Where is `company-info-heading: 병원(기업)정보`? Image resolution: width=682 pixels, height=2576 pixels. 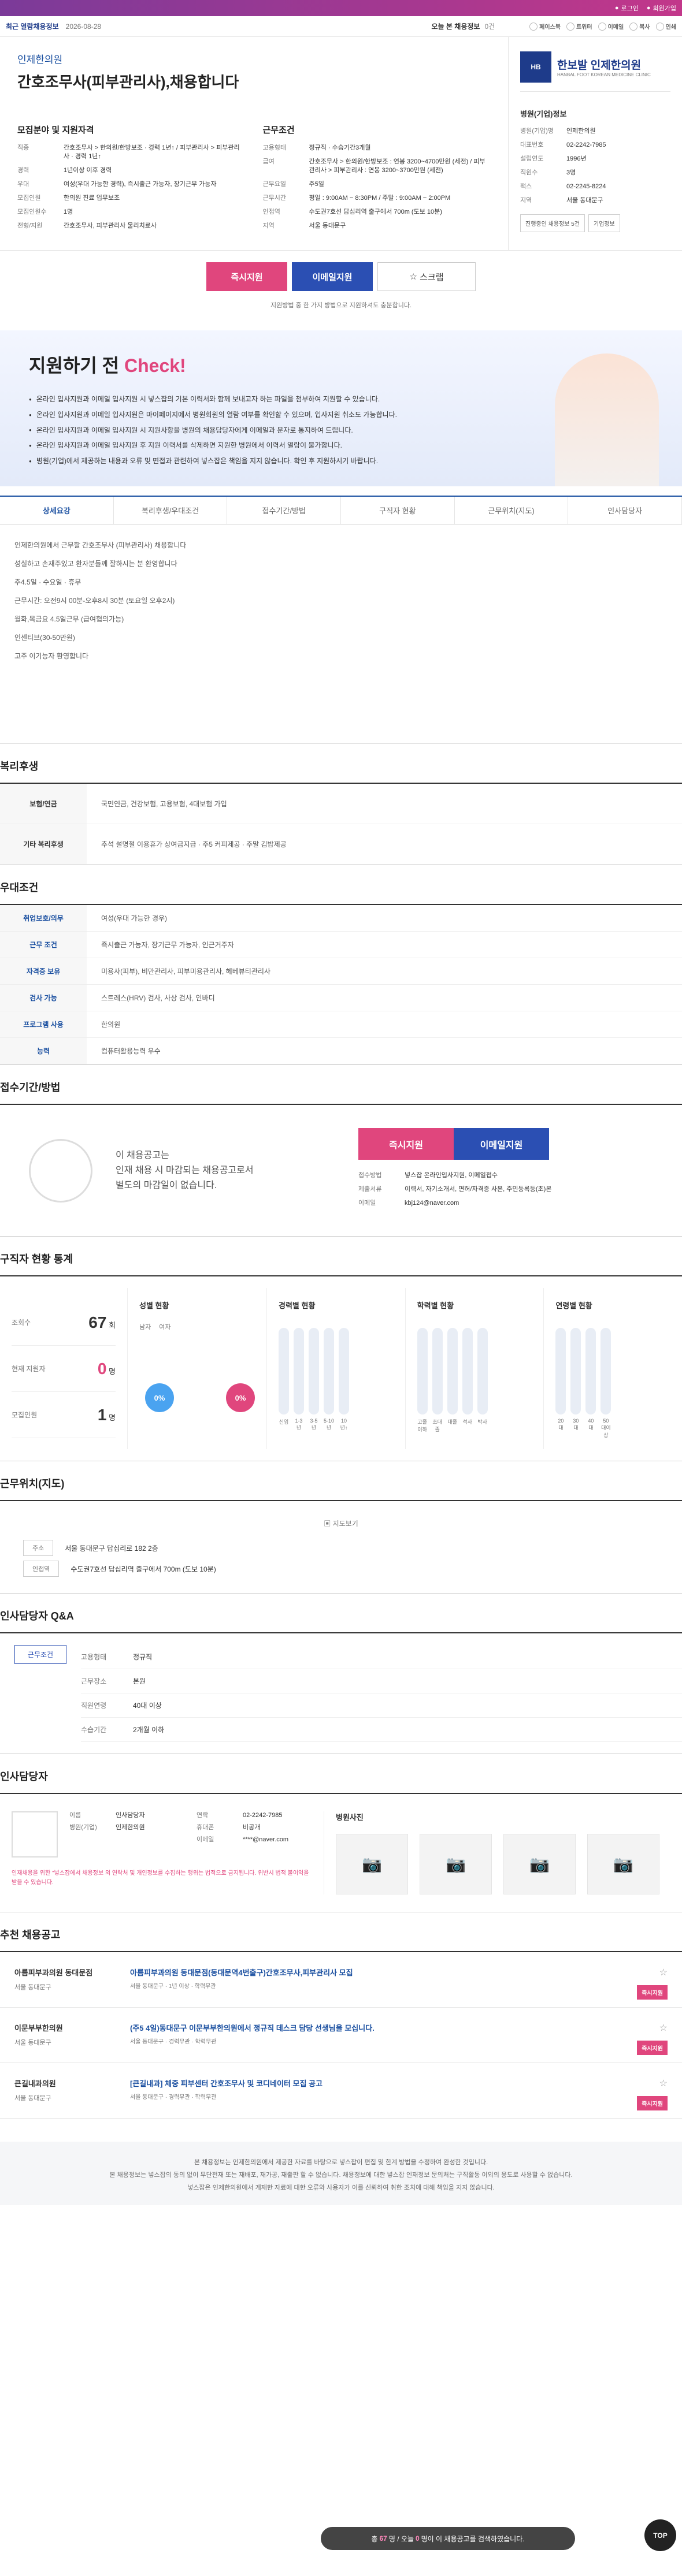 company-info-heading: 병원(기업)정보 is located at coordinates (543, 114).